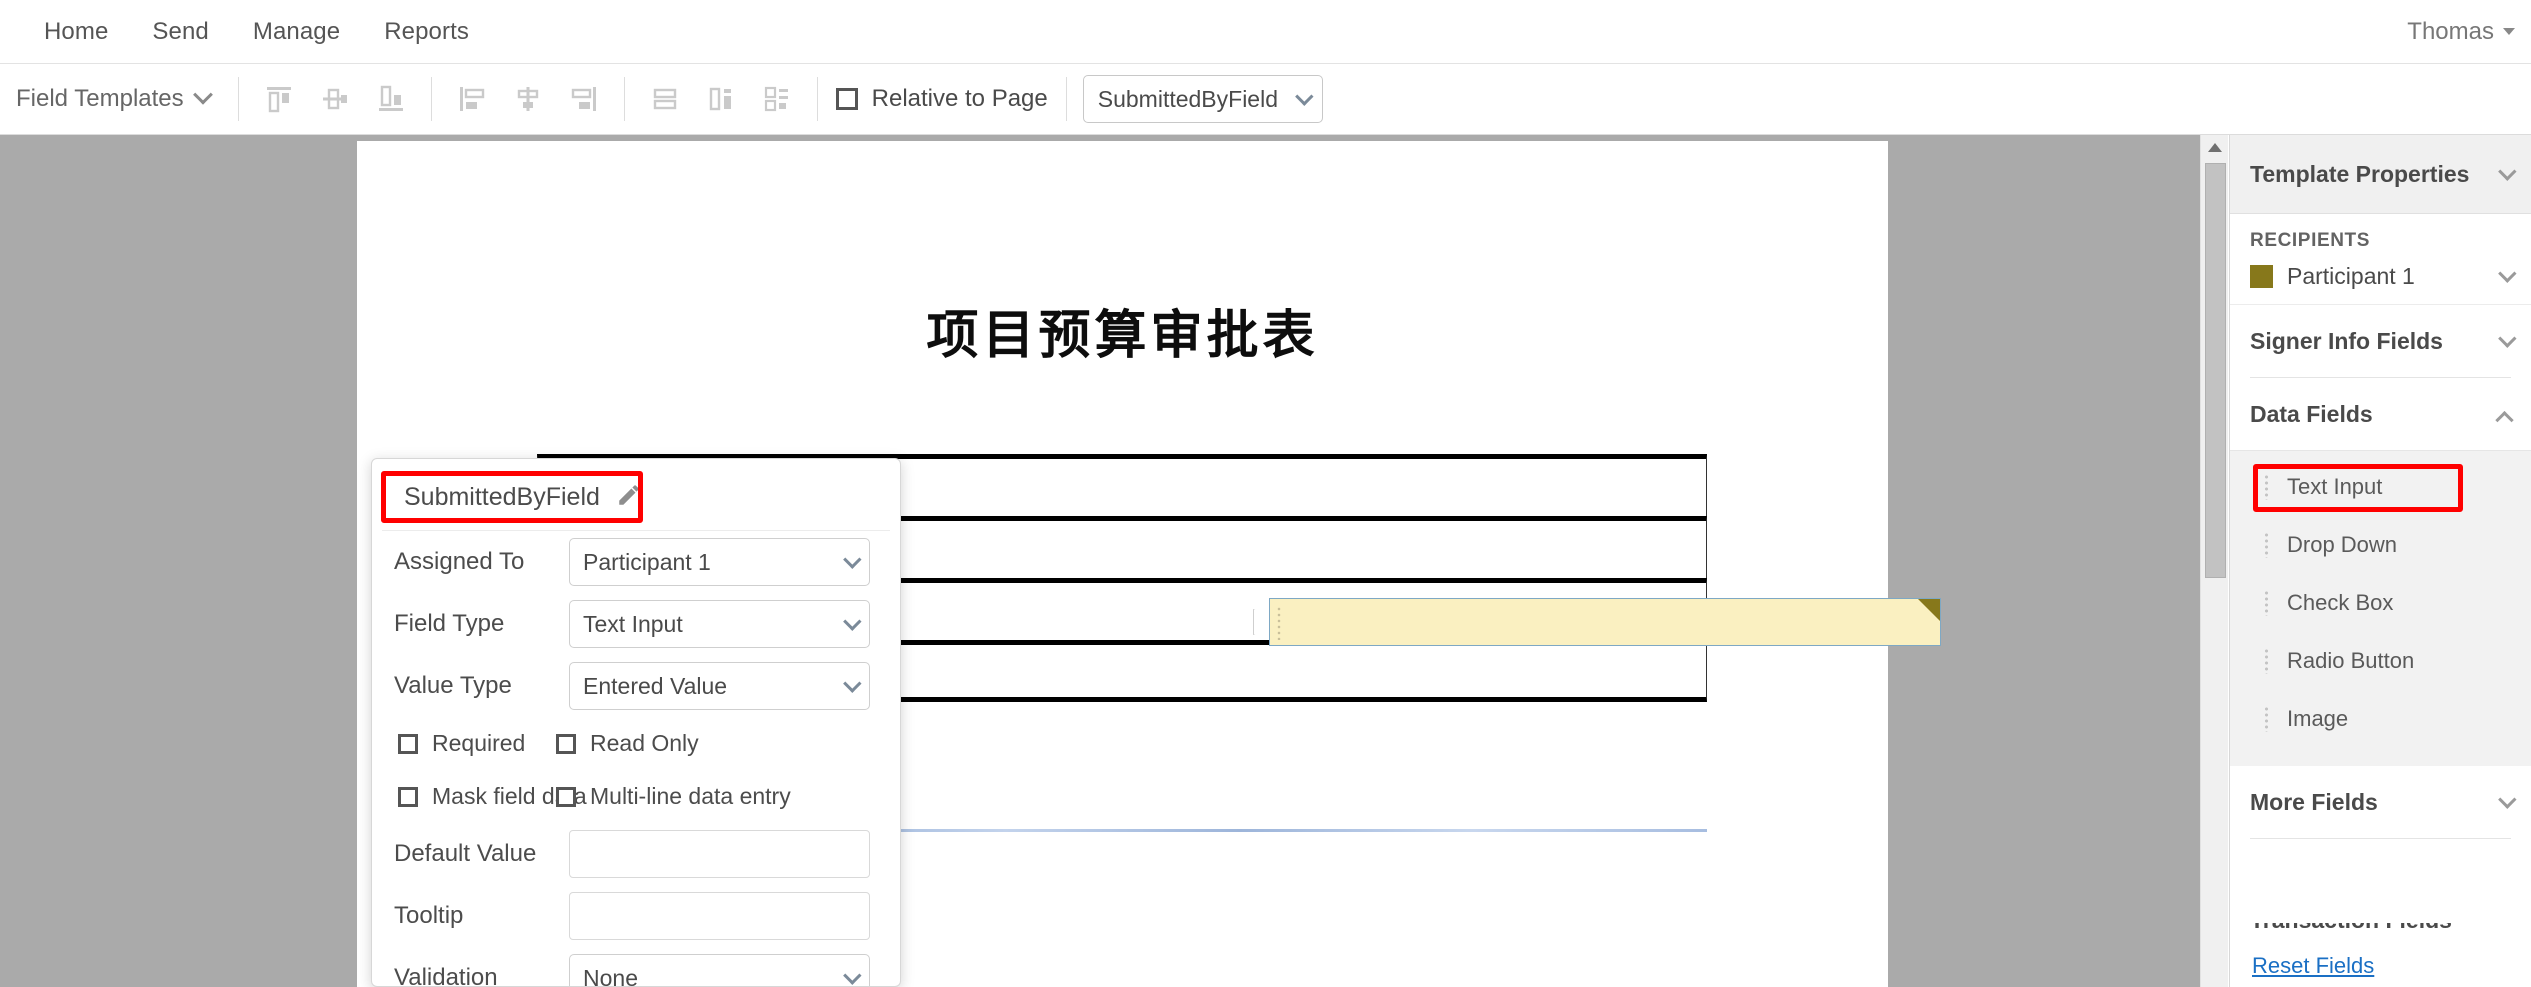 The width and height of the screenshot is (2531, 987). Describe the element at coordinates (721, 99) in the screenshot. I see `same-height-icon` at that location.